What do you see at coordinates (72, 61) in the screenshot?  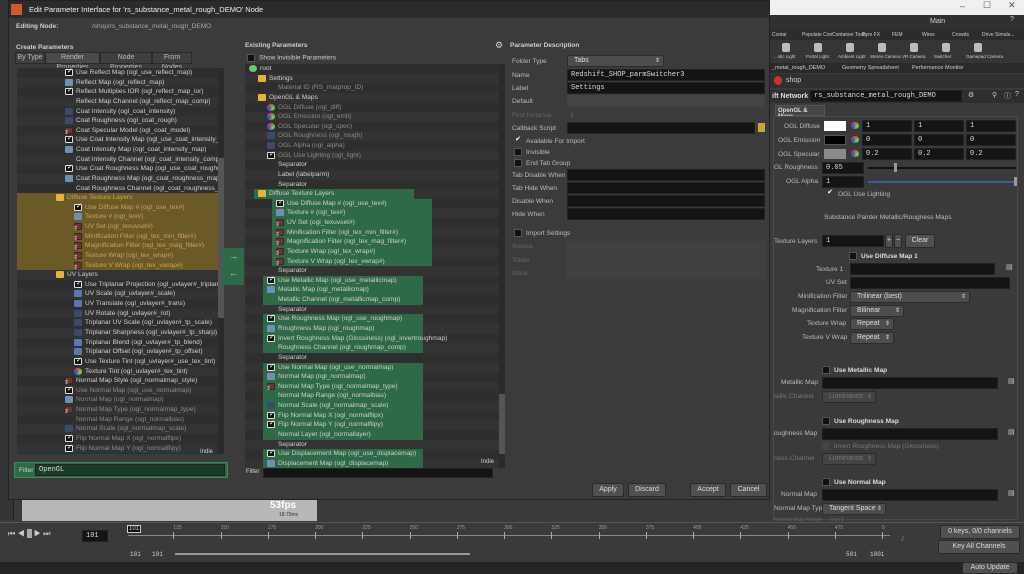 I see `tab-render-properties: Render Properties` at bounding box center [72, 61].